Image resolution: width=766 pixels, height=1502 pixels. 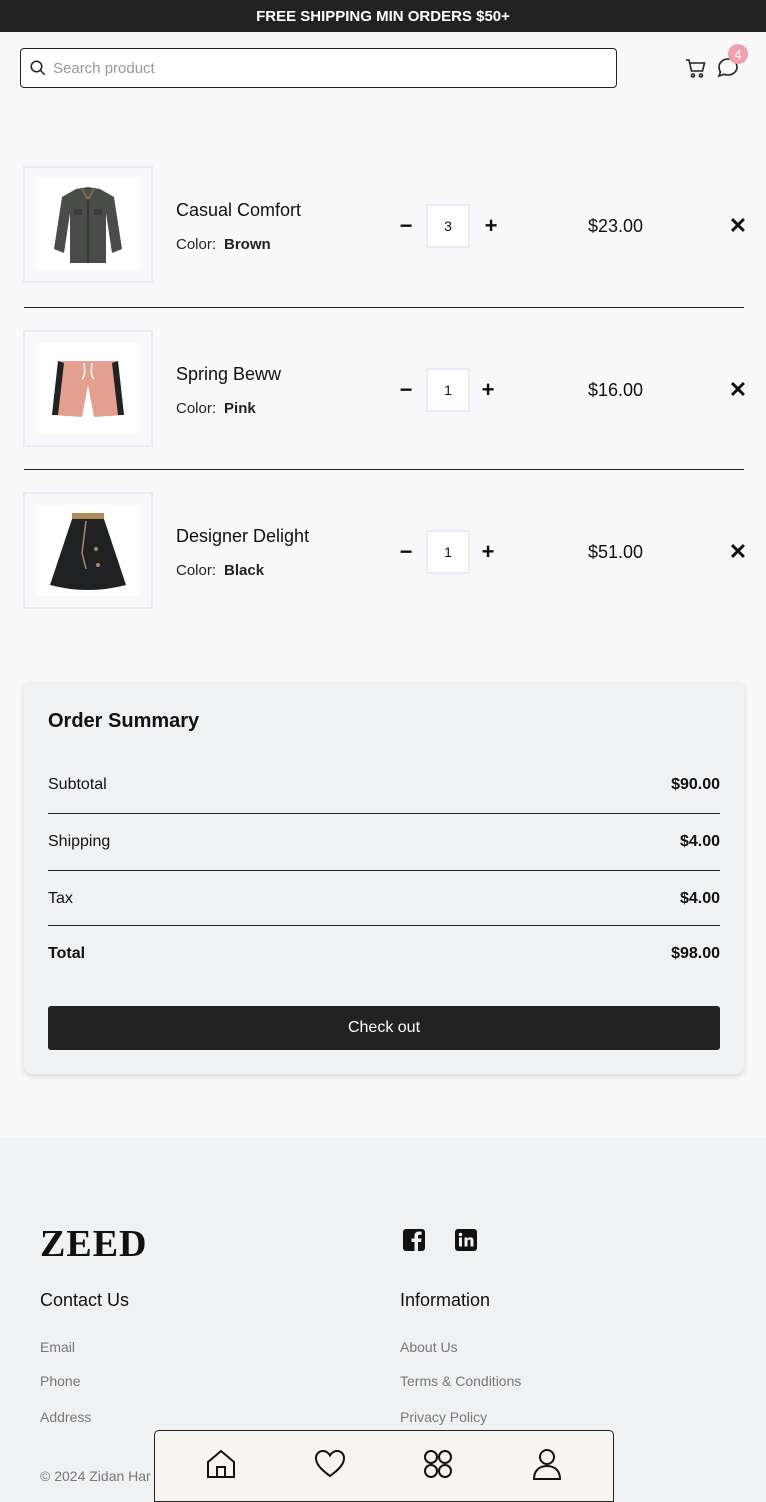 I want to click on shipping-row: Shipping $4.00, so click(x=384, y=845).